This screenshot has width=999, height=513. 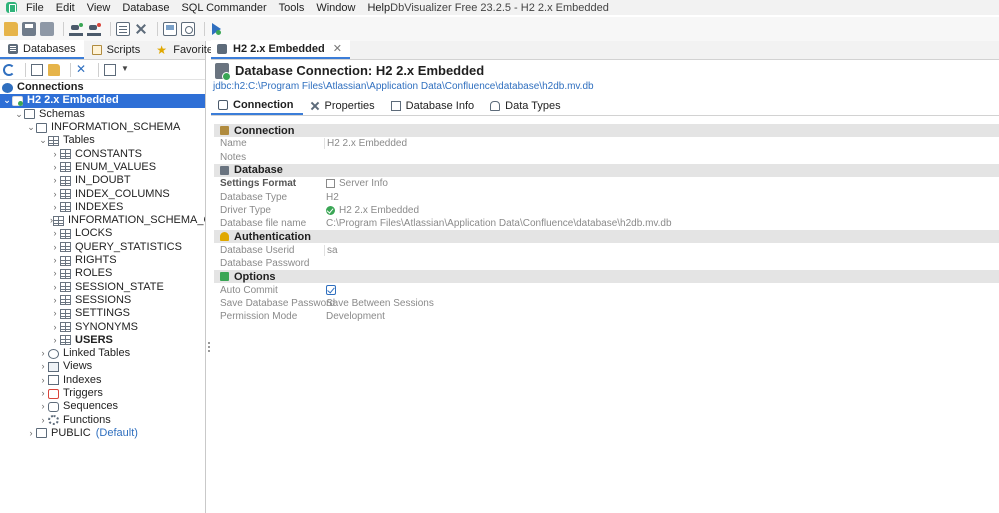 What do you see at coordinates (102, 101) in the screenshot?
I see `tree-node-connection: ⌄ H2 2.x Embedded` at bounding box center [102, 101].